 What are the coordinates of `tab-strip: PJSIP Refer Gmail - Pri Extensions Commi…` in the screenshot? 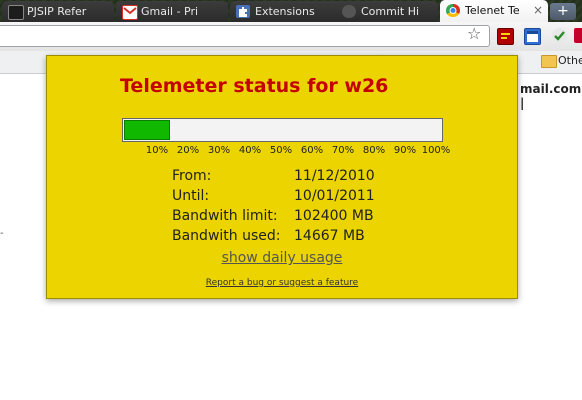 It's located at (291, 11).